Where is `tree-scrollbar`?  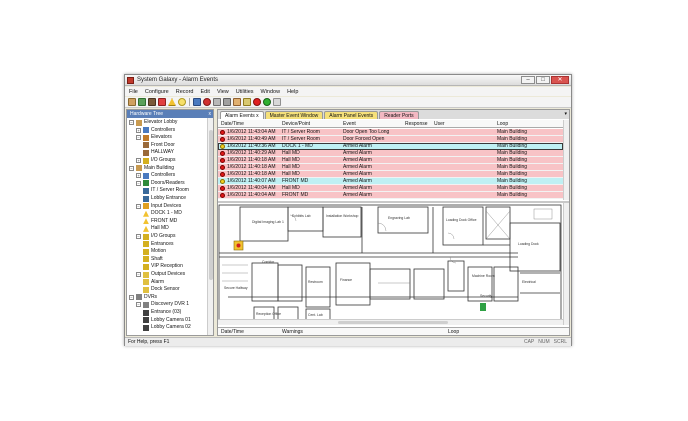
tree-scrollbar is located at coordinates (210, 226).